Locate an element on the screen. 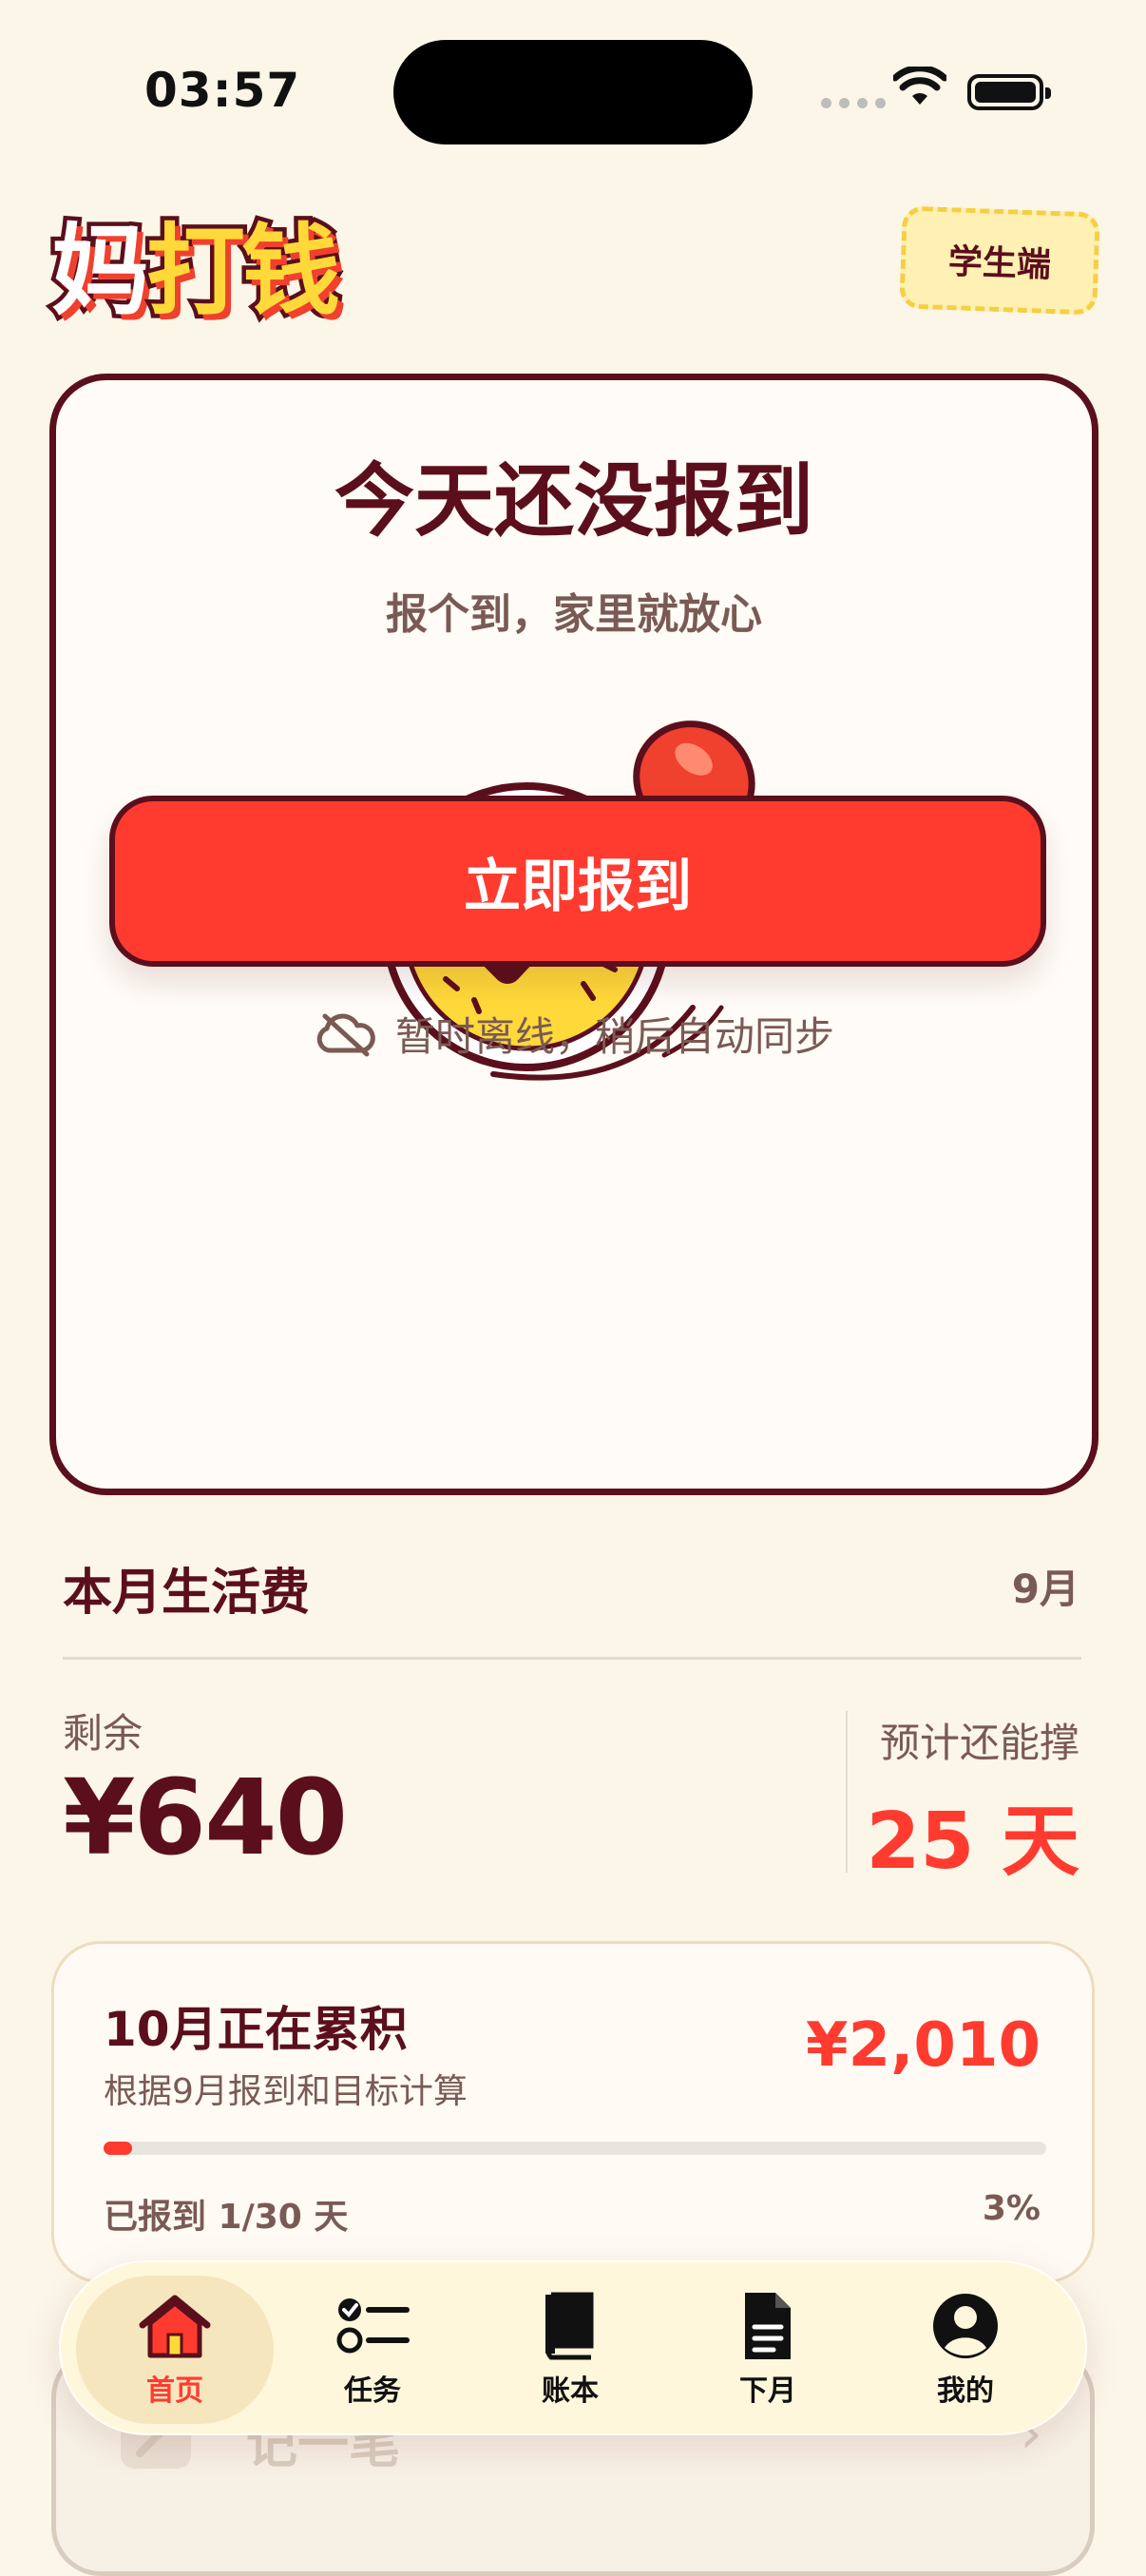  tab-tasks: 任务 is located at coordinates (372, 2350).